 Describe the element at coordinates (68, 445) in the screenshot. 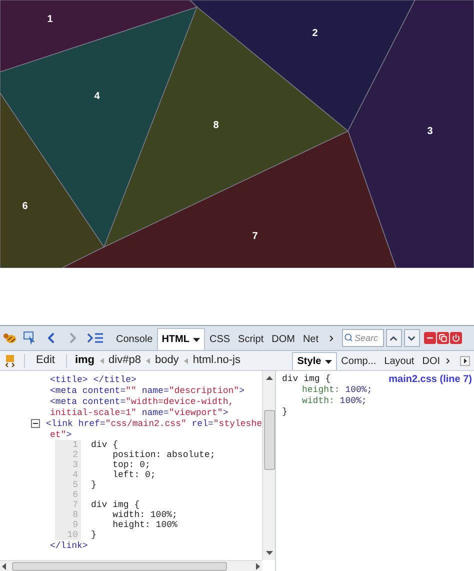

I see `line-number: 1` at that location.